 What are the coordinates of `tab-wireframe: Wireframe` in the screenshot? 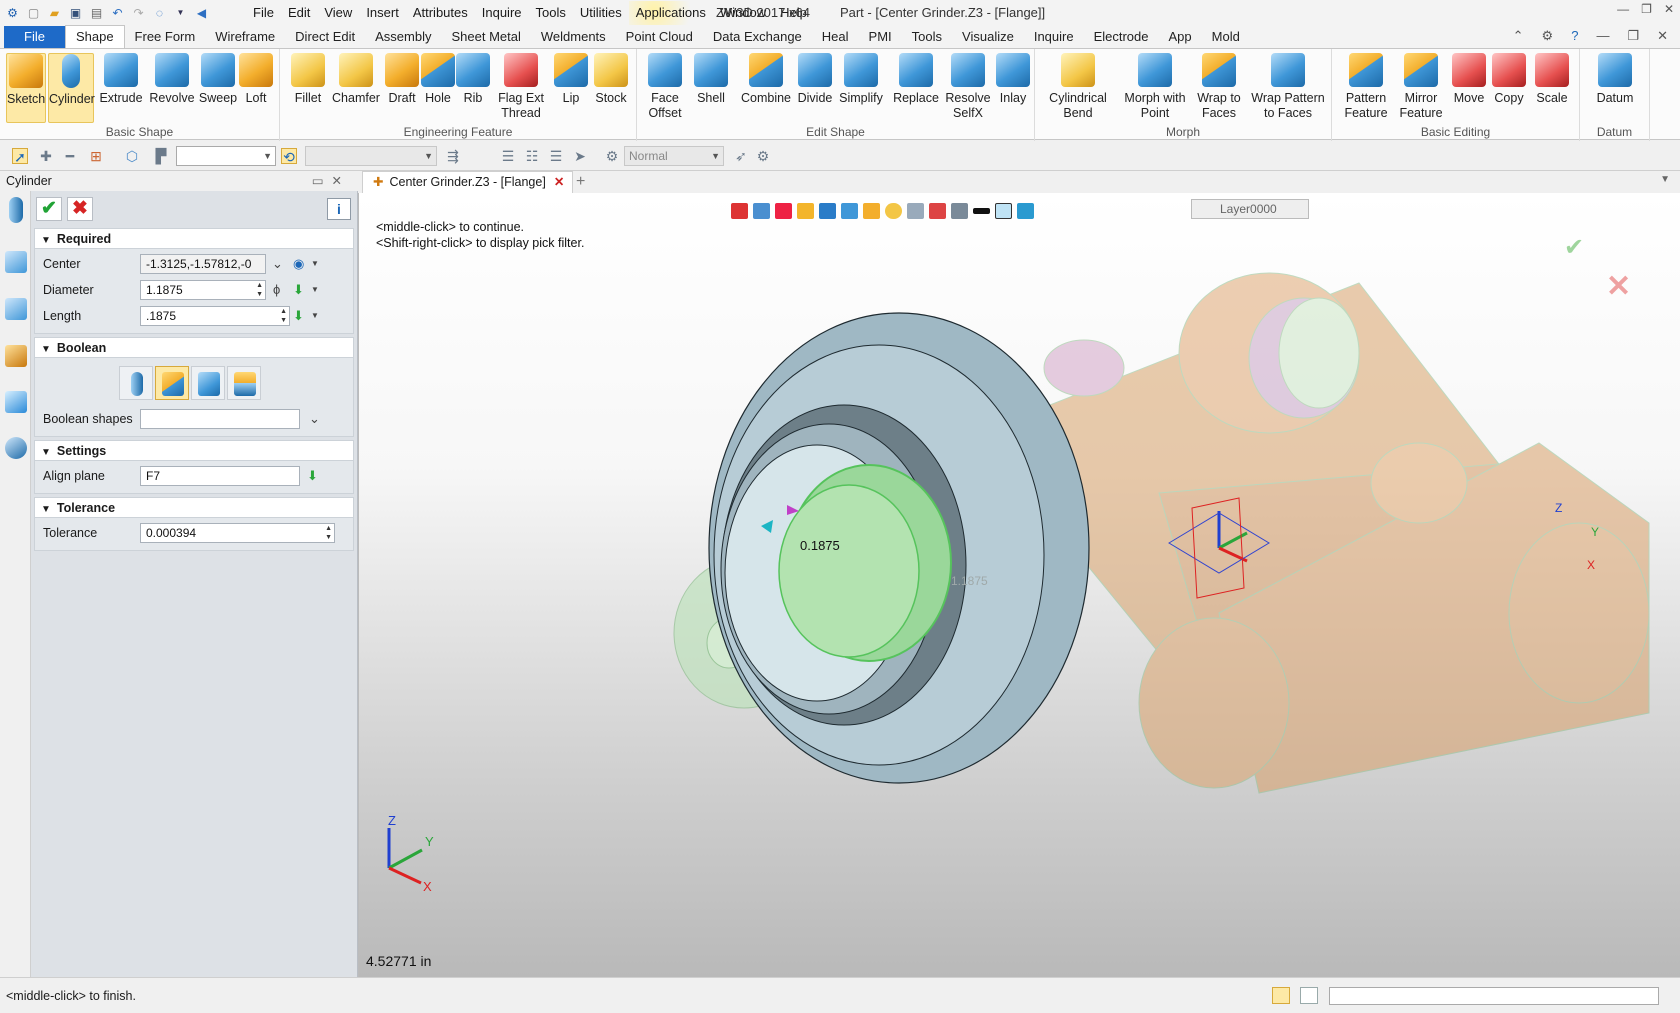 It's located at (245, 37).